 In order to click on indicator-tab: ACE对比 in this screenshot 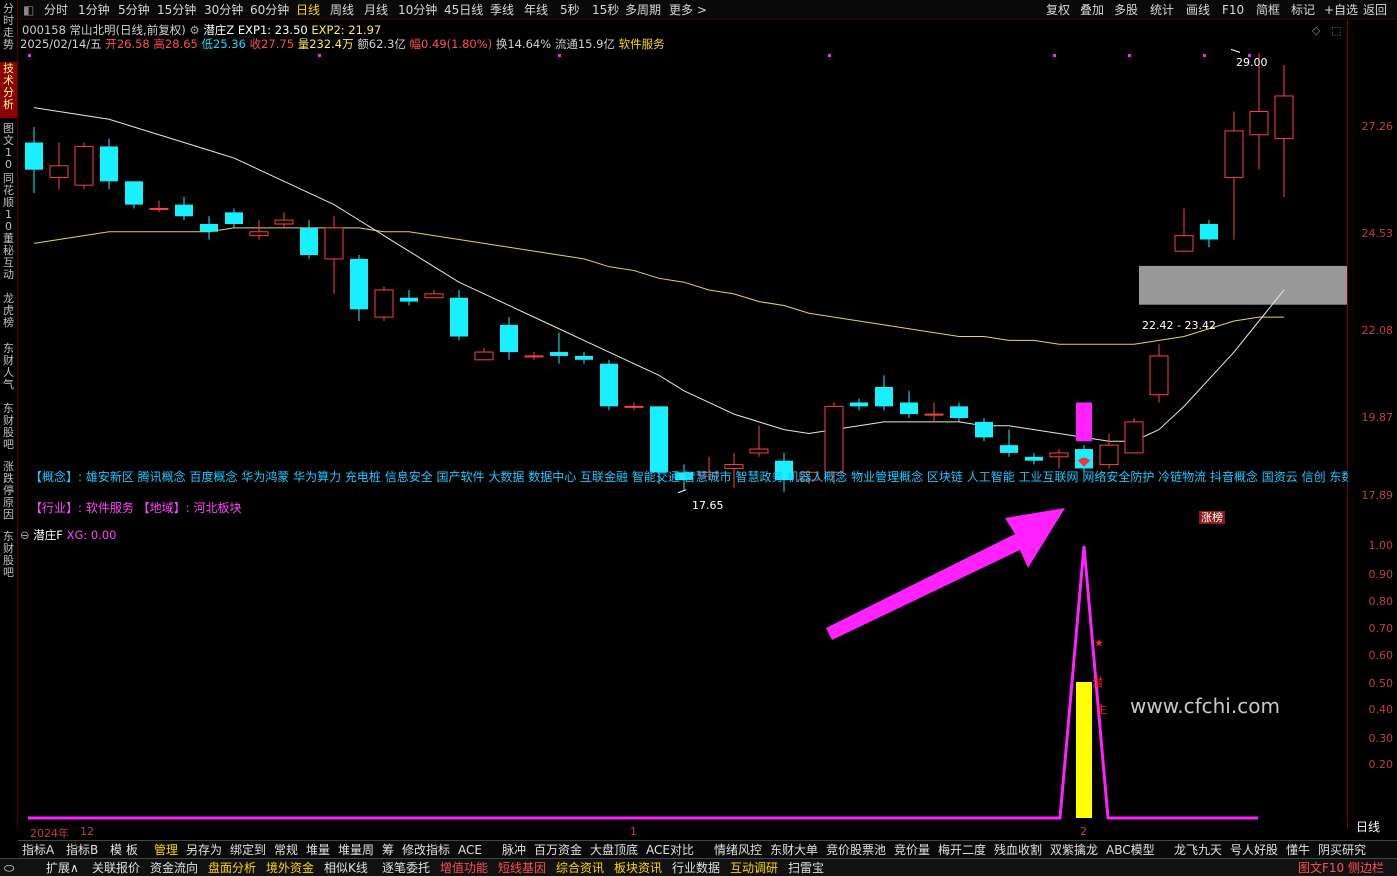, I will do `click(670, 850)`.